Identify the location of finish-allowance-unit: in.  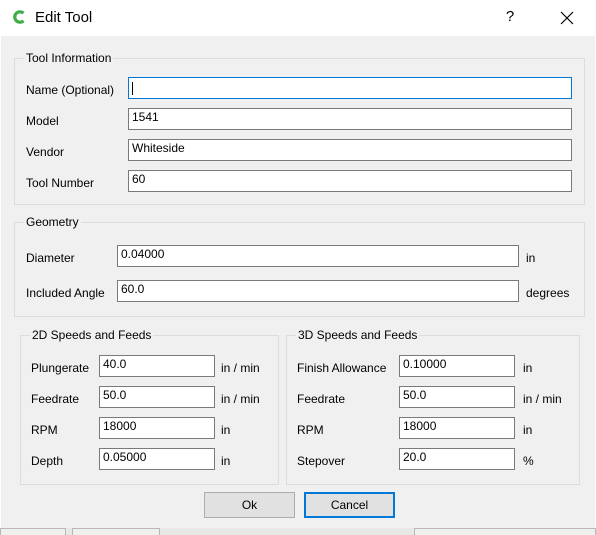
(528, 368).